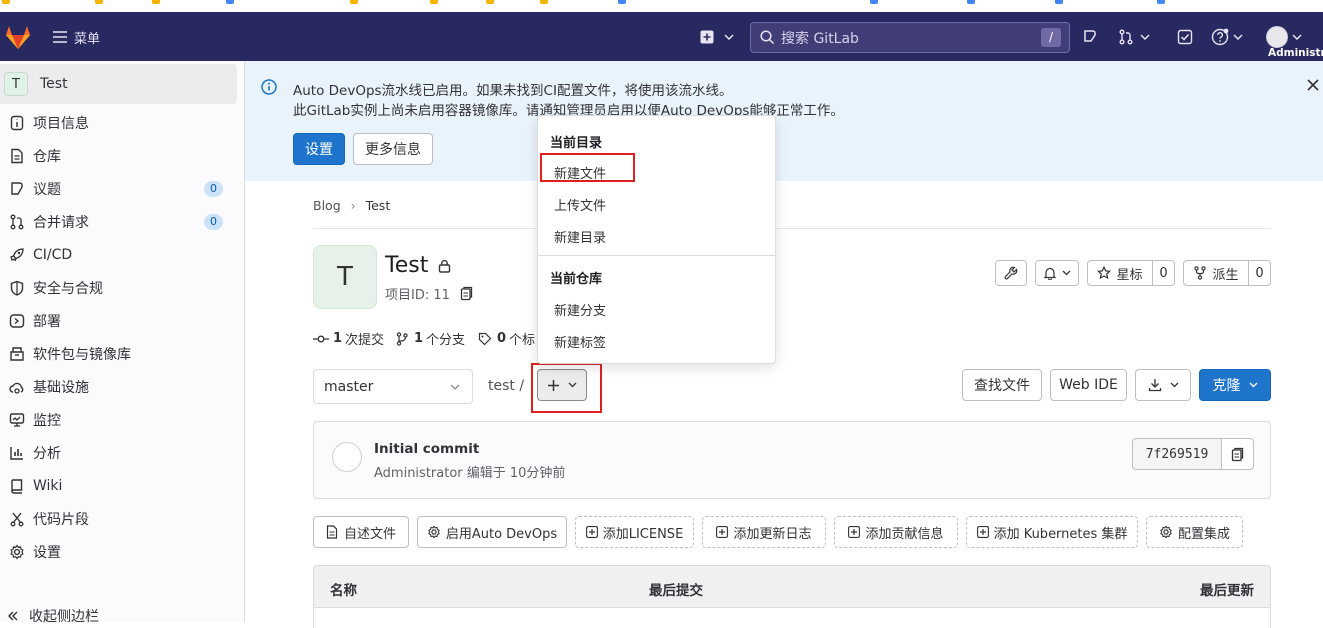 This screenshot has height=628, width=1323. What do you see at coordinates (118, 122) in the screenshot?
I see `sidebar-item-project-info: 项目信息` at bounding box center [118, 122].